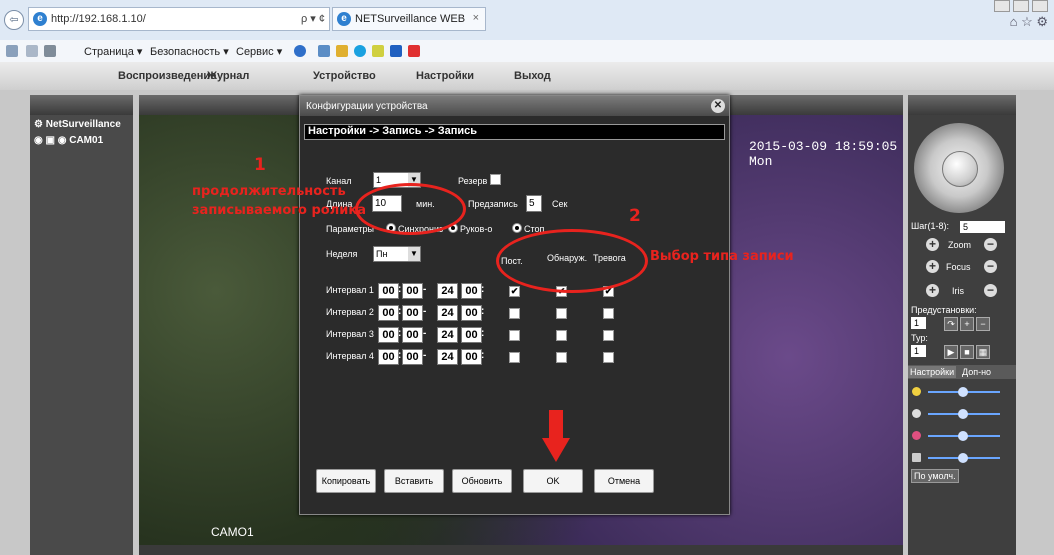 Image resolution: width=1054 pixels, height=555 pixels. Describe the element at coordinates (918, 351) in the screenshot. I see `tour-select: 1` at that location.